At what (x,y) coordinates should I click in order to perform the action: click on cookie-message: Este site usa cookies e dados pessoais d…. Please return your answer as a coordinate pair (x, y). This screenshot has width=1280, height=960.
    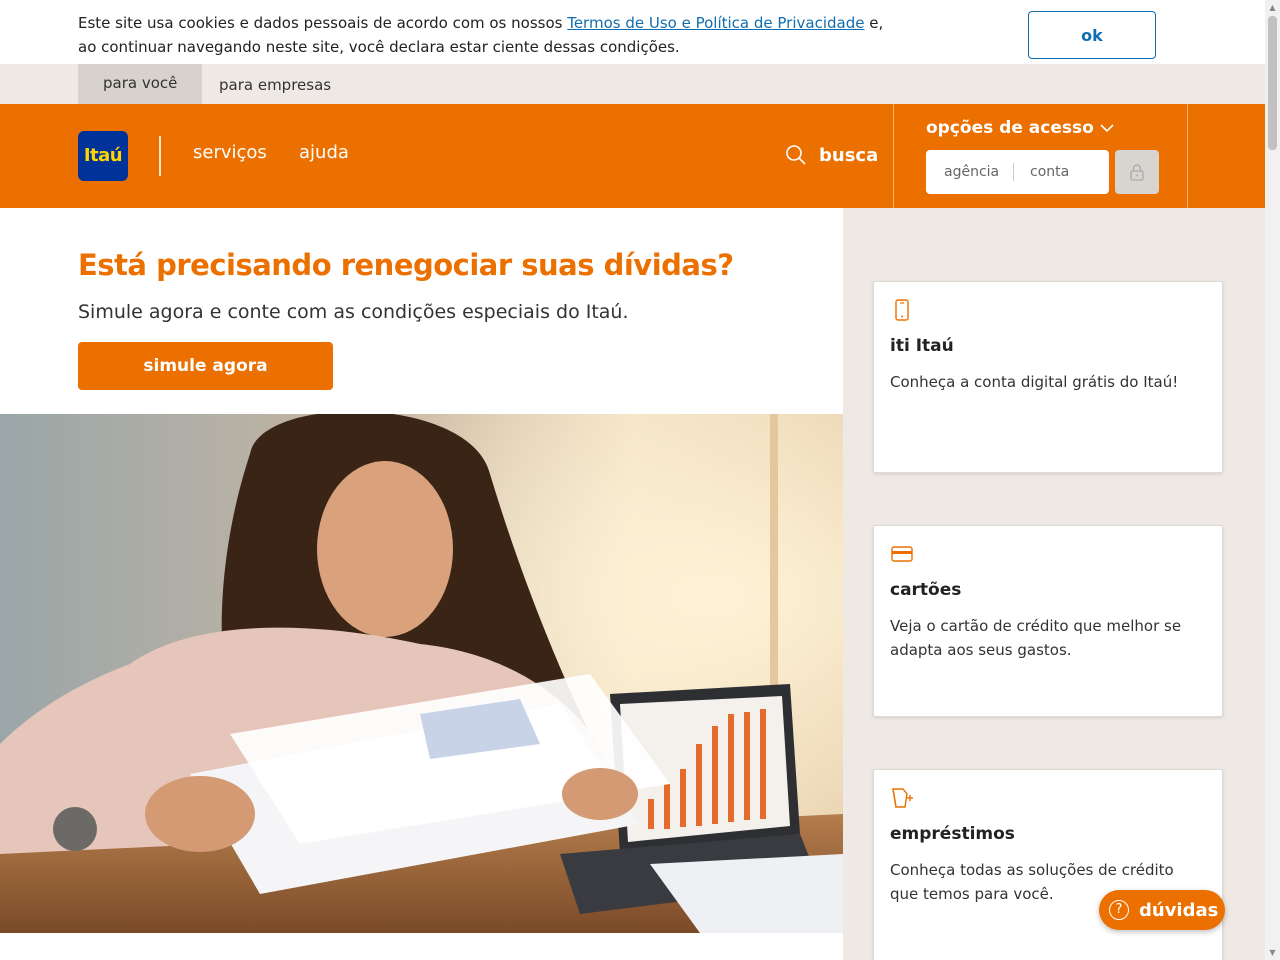
    Looking at the image, I should click on (488, 35).